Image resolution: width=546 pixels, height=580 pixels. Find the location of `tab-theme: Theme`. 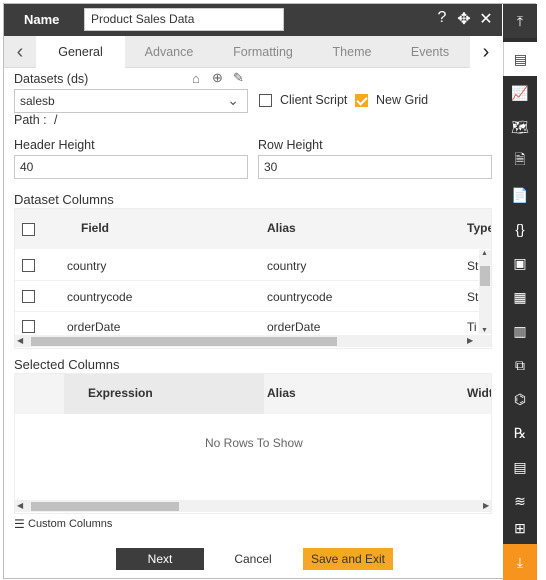

tab-theme: Theme is located at coordinates (352, 52).